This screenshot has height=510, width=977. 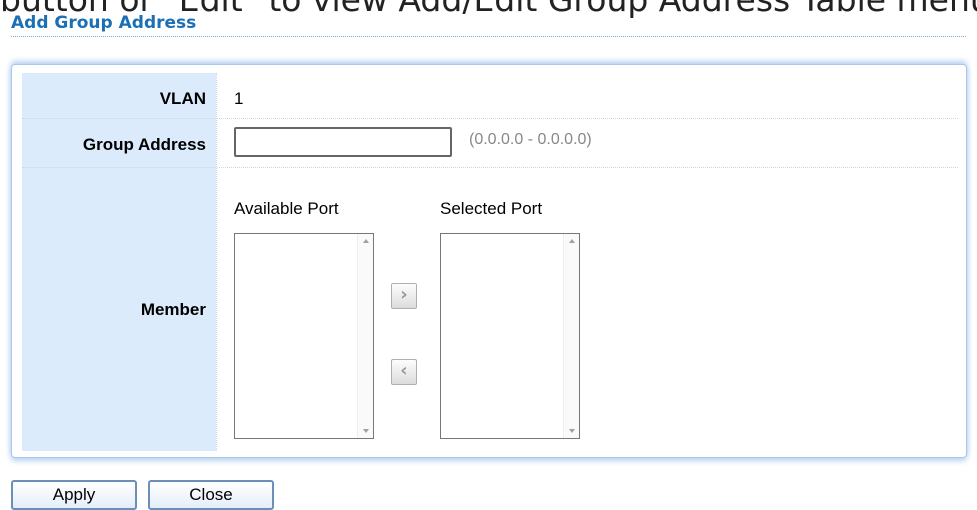 What do you see at coordinates (173, 309) in the screenshot?
I see `member-label: Member` at bounding box center [173, 309].